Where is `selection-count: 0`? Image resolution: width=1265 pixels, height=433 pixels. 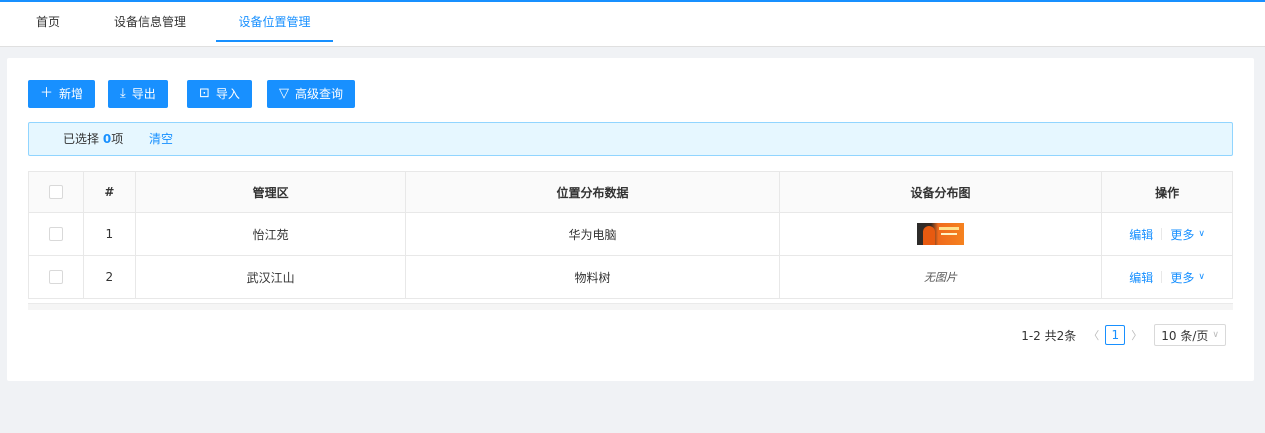 selection-count: 0 is located at coordinates (107, 139).